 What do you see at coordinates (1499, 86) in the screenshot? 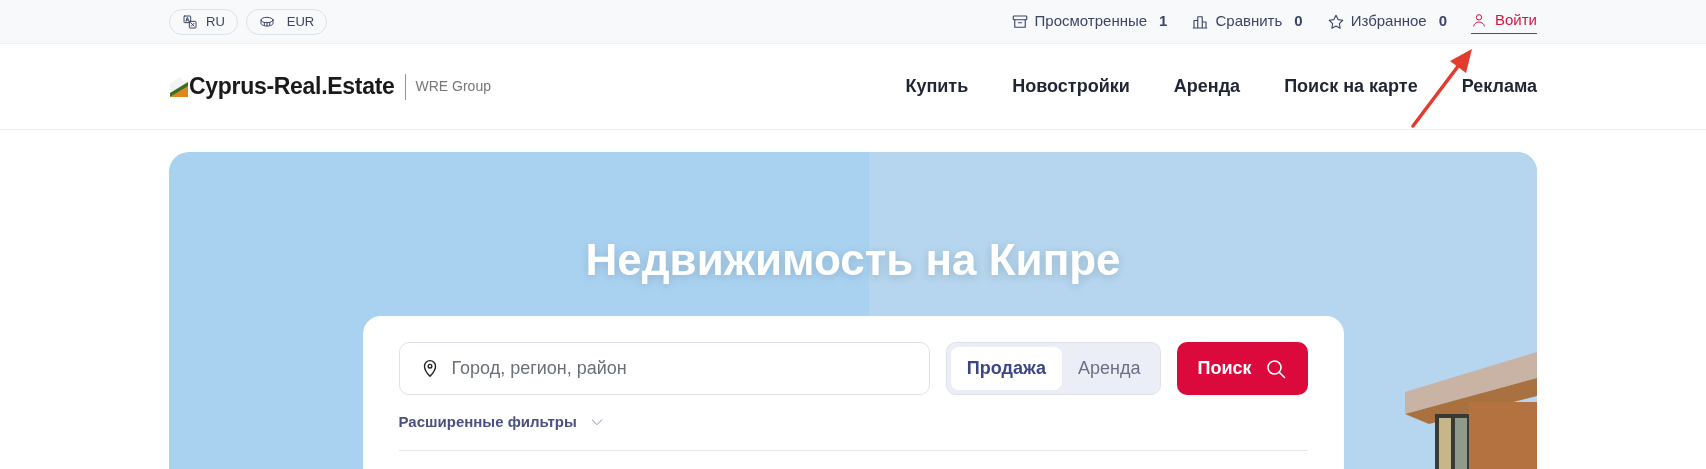
I see `nav-link: Реклама` at bounding box center [1499, 86].